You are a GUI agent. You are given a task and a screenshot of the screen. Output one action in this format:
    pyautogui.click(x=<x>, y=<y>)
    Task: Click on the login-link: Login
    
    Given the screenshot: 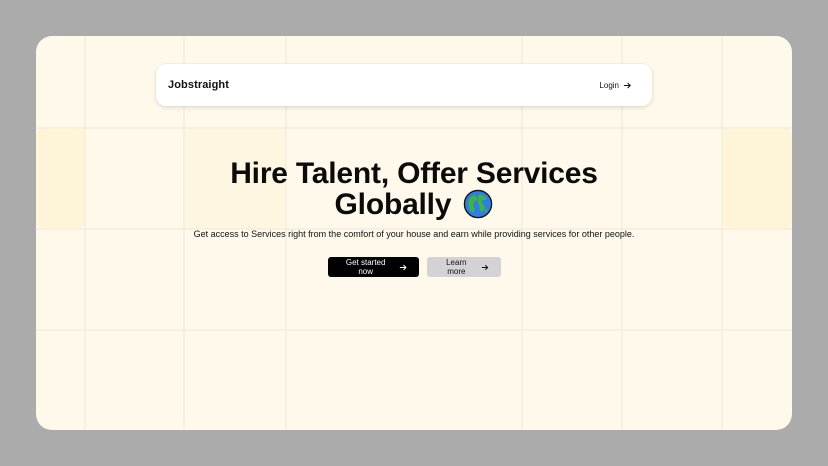 What is the action you would take?
    pyautogui.click(x=615, y=85)
    